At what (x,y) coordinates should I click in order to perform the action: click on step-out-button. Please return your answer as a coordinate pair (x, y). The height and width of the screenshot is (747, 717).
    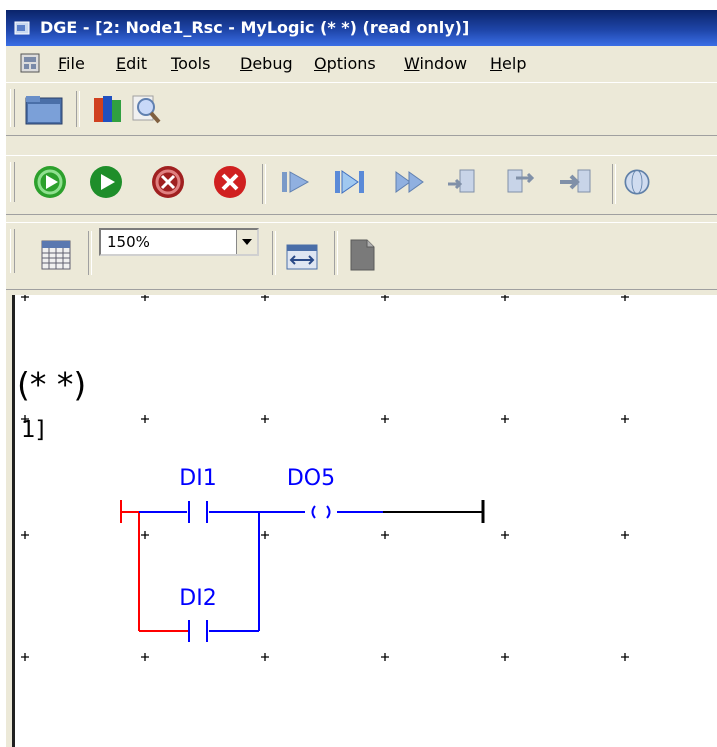
    Looking at the image, I should click on (520, 182).